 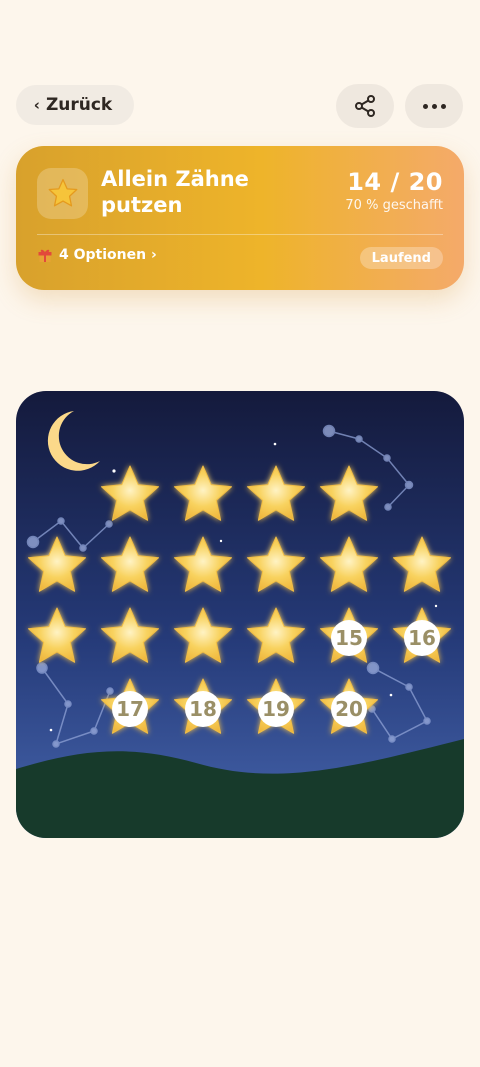 I want to click on habit-icon-tile, so click(x=62, y=193).